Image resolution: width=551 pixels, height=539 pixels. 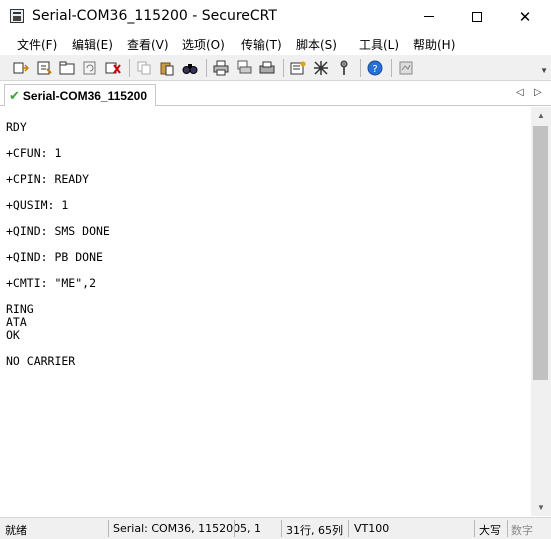 I want to click on connect-in-tab-icon, so click(x=67, y=68).